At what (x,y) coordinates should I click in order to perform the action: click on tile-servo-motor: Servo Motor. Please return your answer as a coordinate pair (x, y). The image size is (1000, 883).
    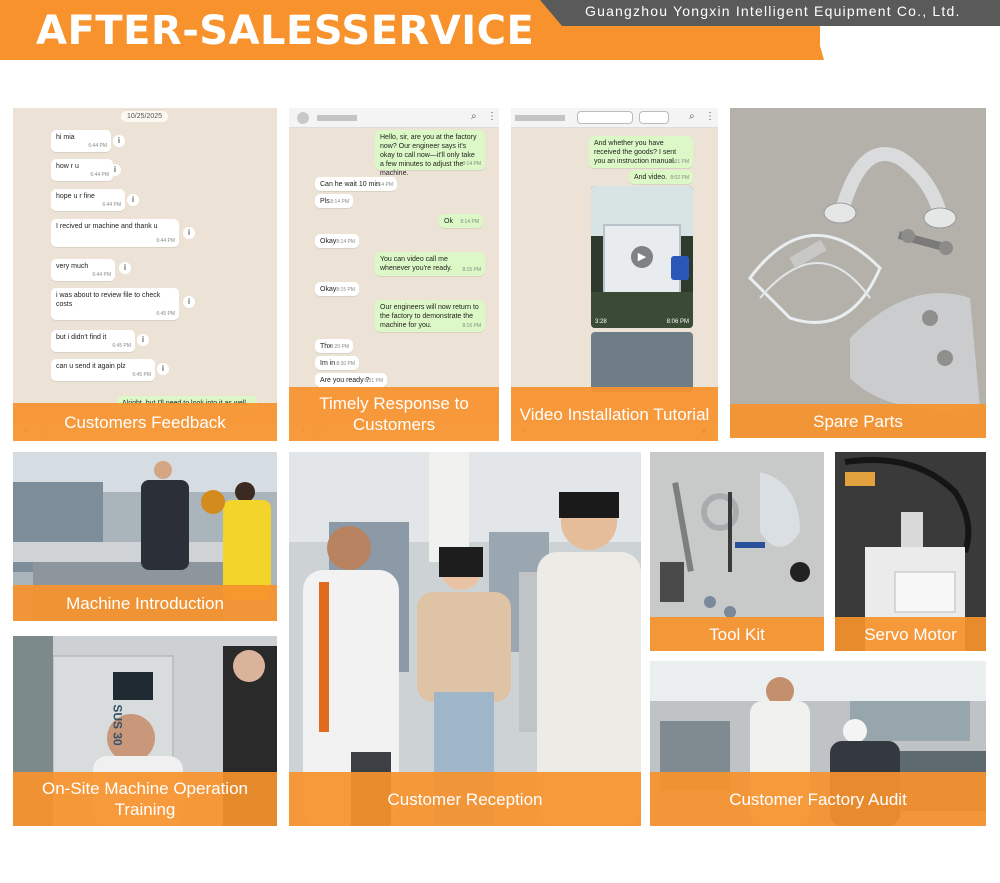
    Looking at the image, I should click on (910, 551).